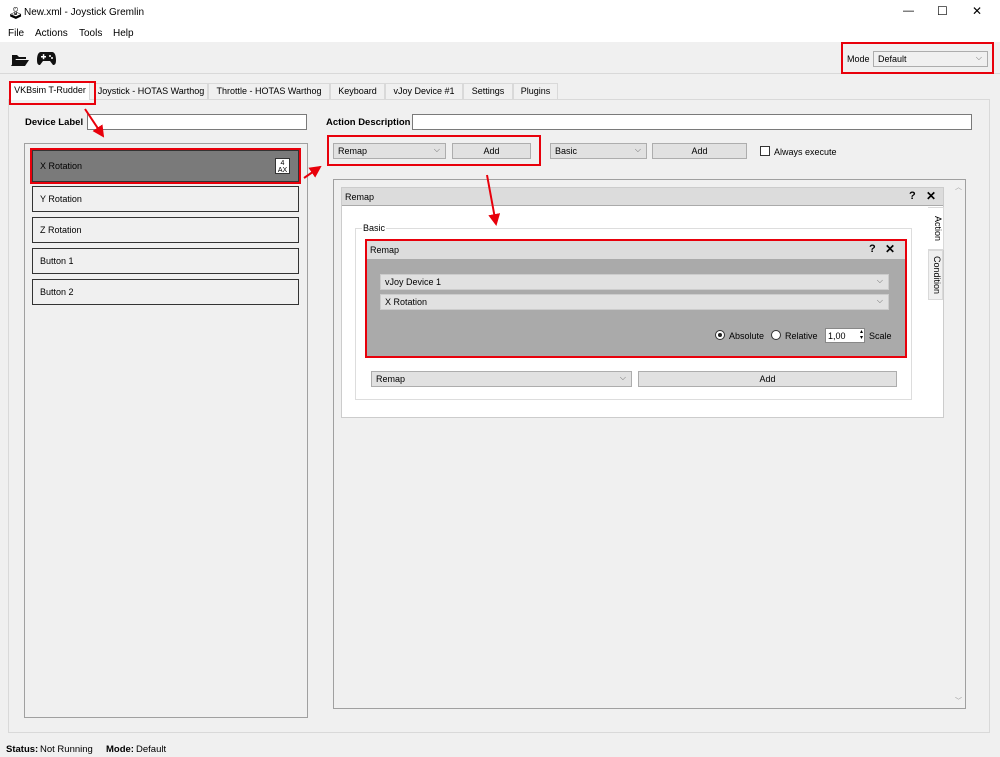 This screenshot has width=1000, height=757. I want to click on input-item-y-rotation: Y Rotation, so click(165, 199).